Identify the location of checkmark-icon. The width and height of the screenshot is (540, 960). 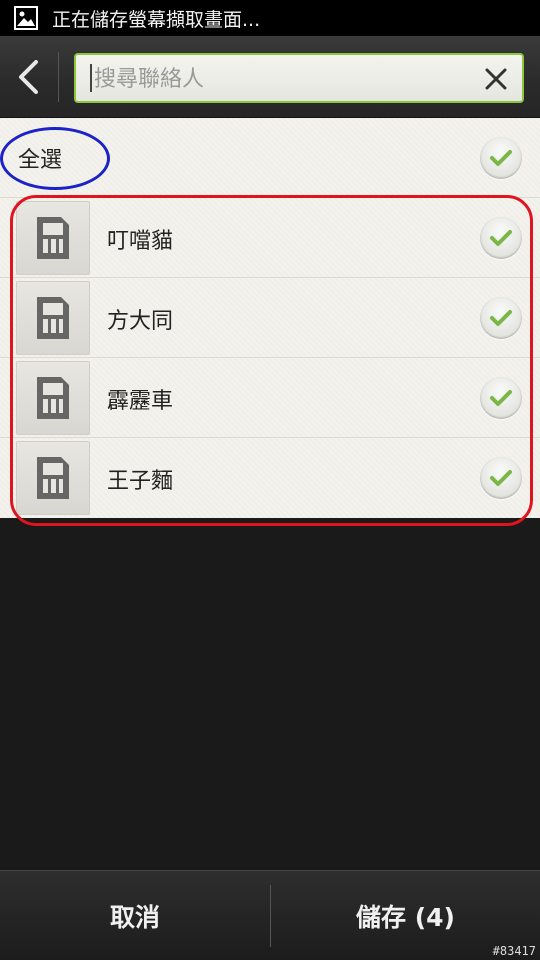
(501, 158).